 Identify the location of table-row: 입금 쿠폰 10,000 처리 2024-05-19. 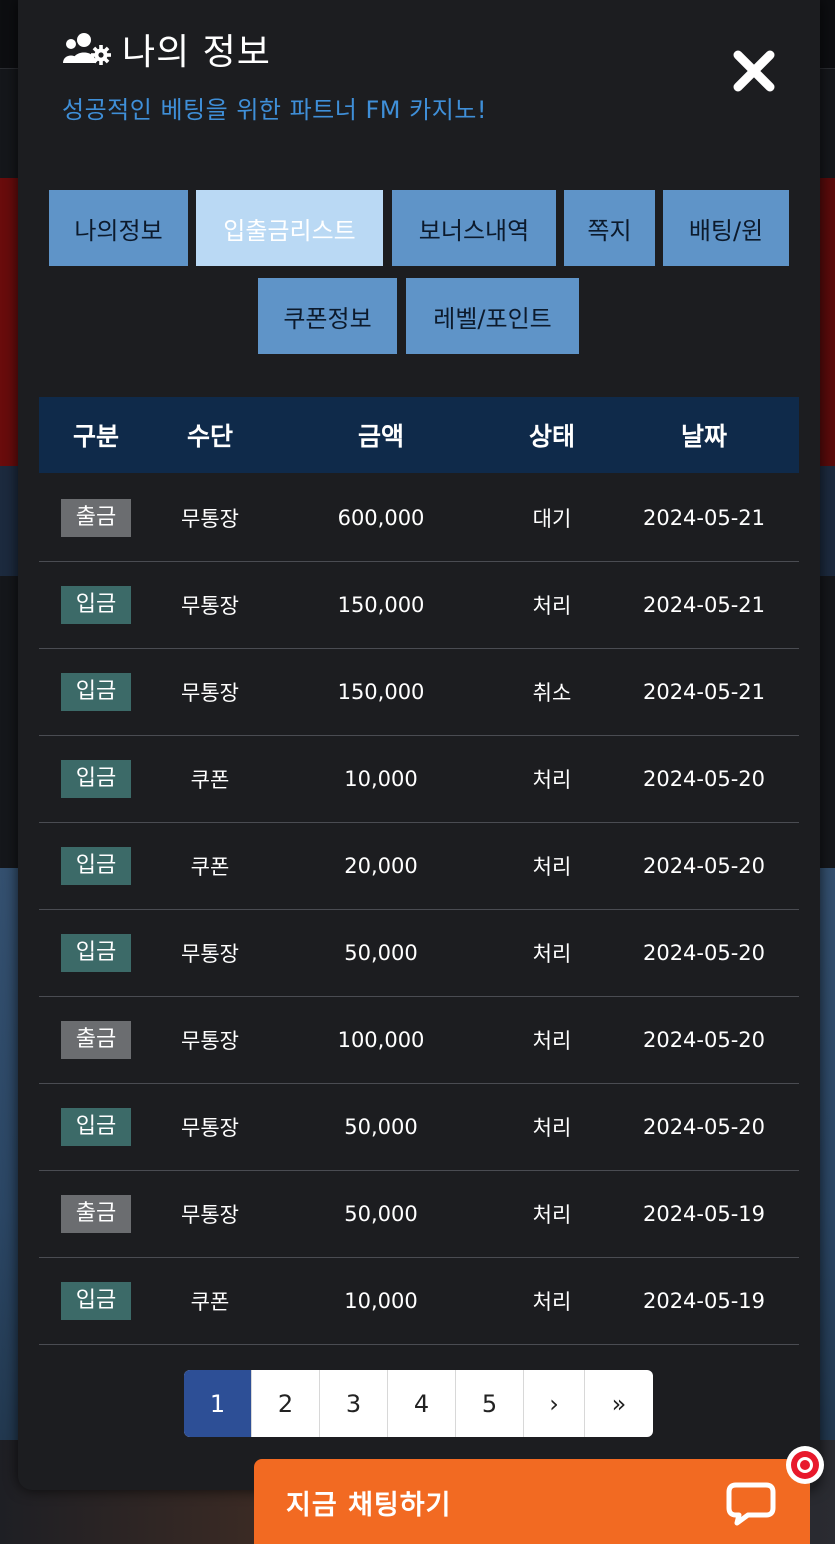
(419, 1301).